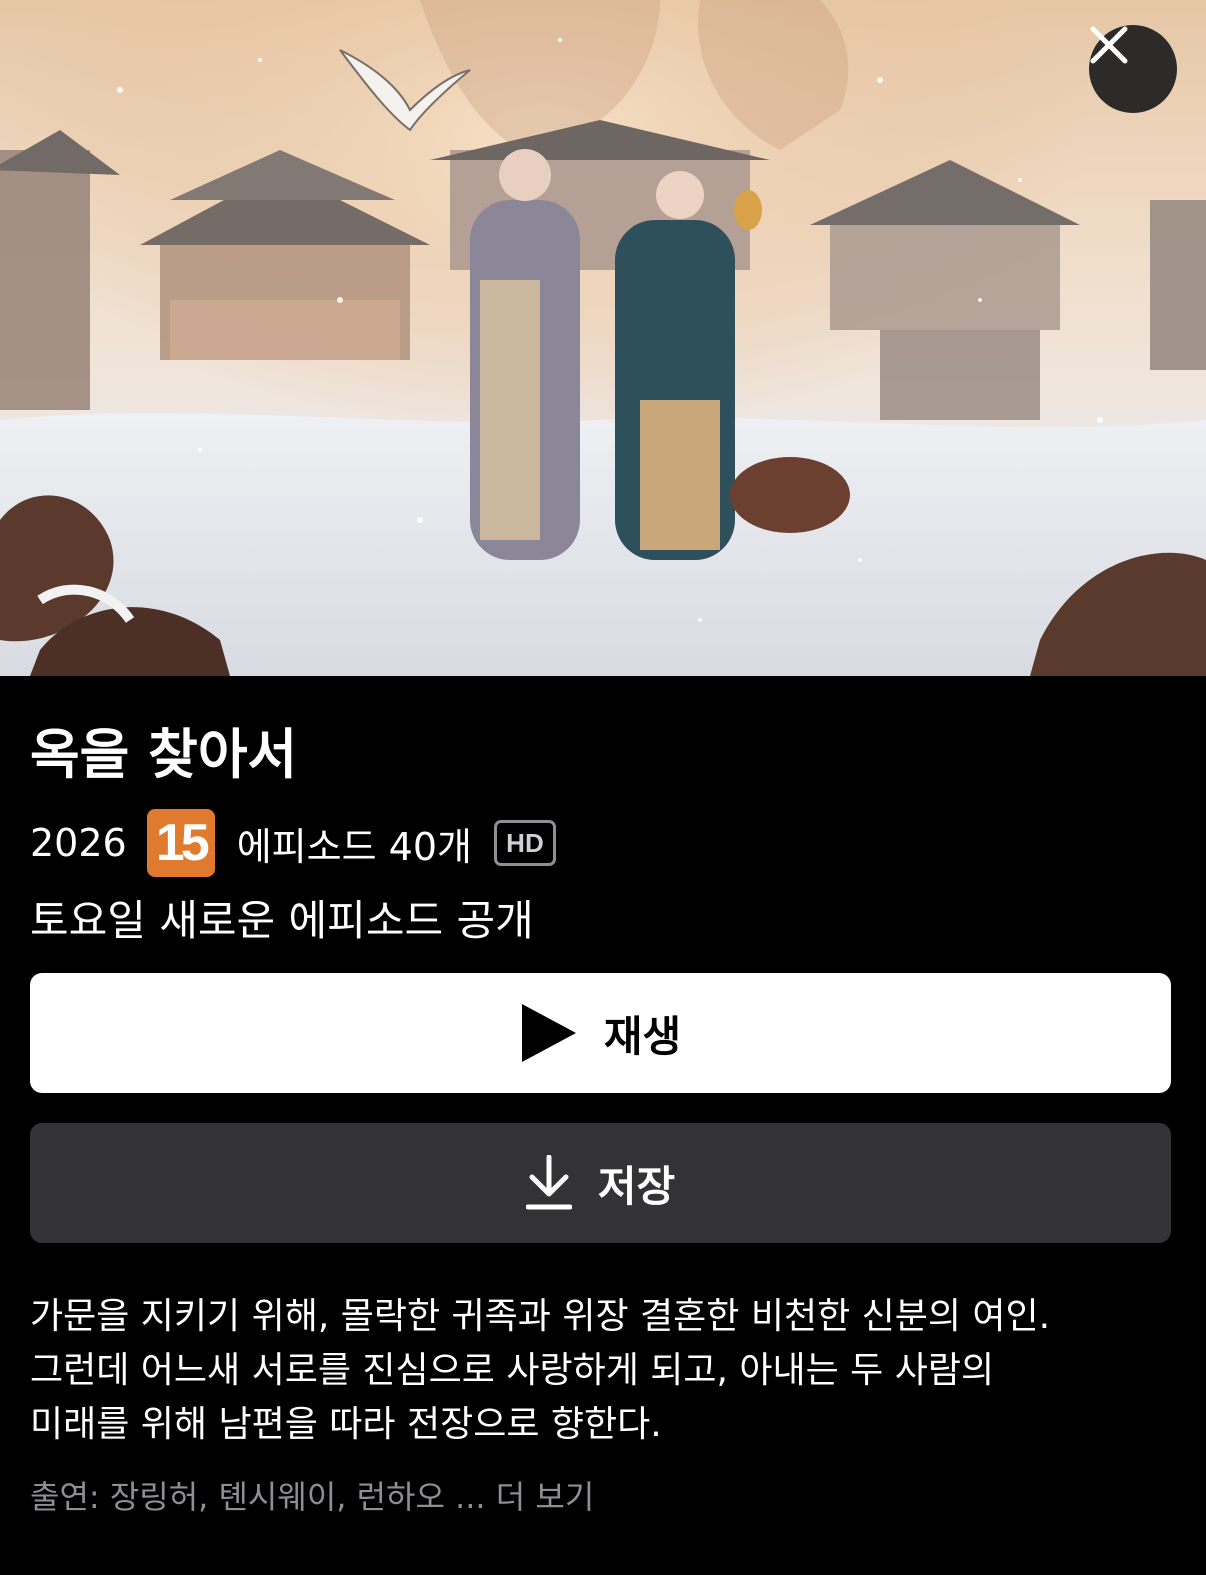 The height and width of the screenshot is (1575, 1206). What do you see at coordinates (600, 1033) in the screenshot?
I see `play-button: 재생` at bounding box center [600, 1033].